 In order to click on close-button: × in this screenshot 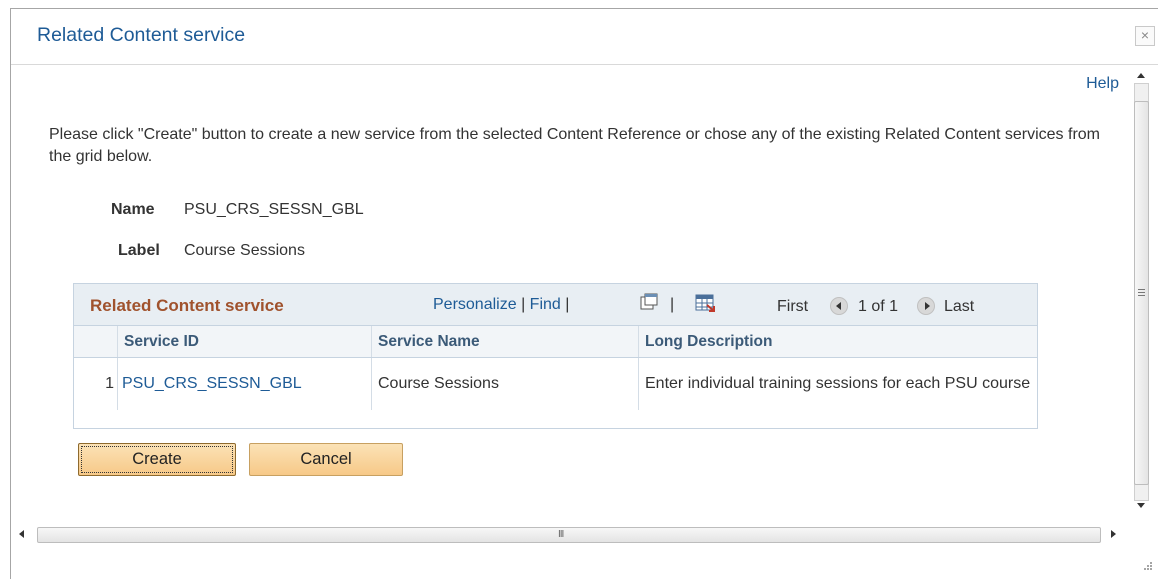, I will do `click(1145, 36)`.